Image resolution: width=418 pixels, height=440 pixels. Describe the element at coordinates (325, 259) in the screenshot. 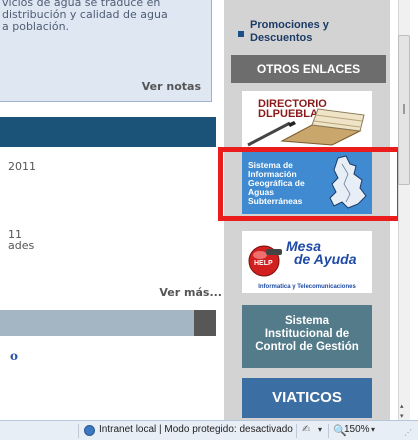

I see `mesa-title-2: de Ayuda` at that location.